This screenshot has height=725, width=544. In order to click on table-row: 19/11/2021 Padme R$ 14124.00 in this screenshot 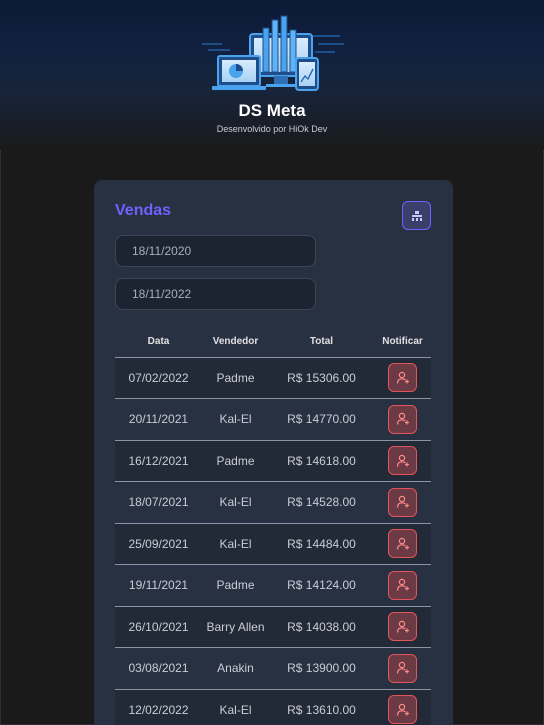, I will do `click(273, 585)`.